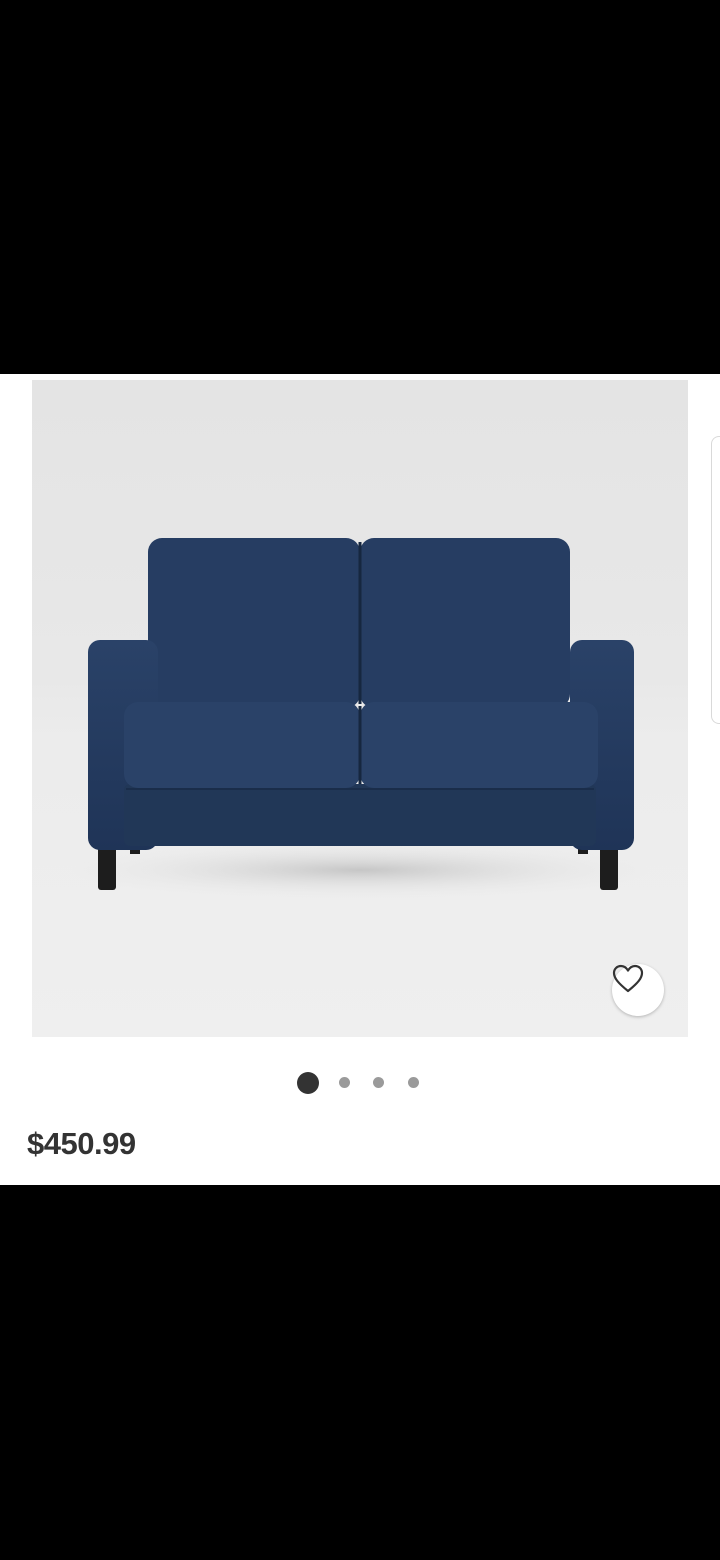 This screenshot has width=720, height=1560. What do you see at coordinates (715, 580) in the screenshot?
I see `side-drawer-handle` at bounding box center [715, 580].